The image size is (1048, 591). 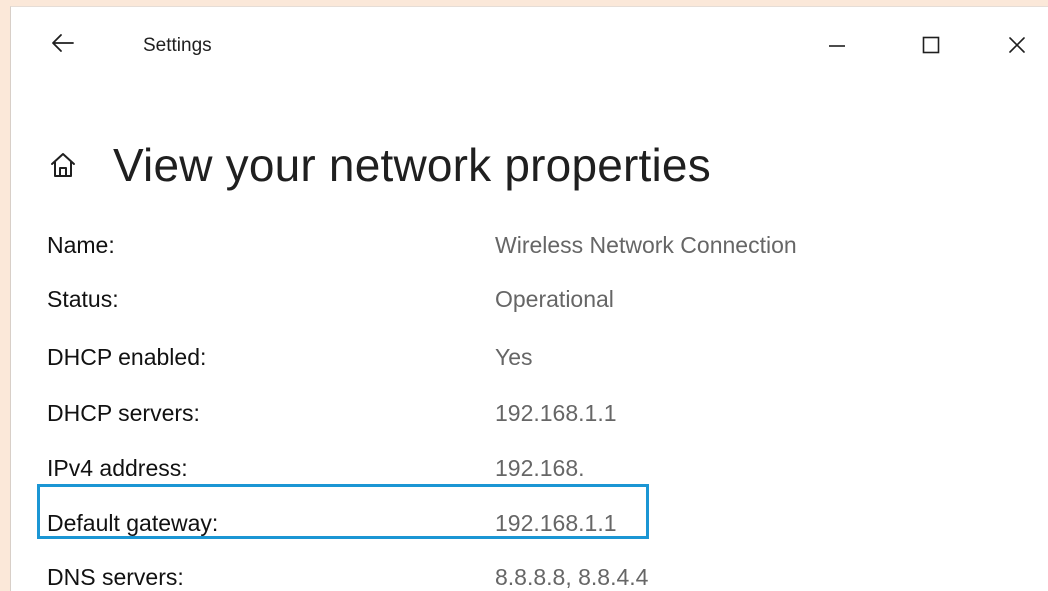 I want to click on back-arrow-icon, so click(x=63, y=43).